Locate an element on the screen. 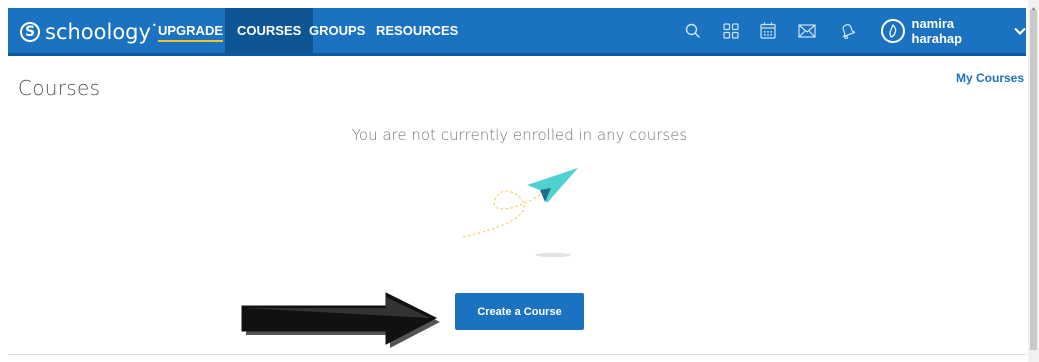 This screenshot has height=362, width=1039. nav-upgrade-label: UPGRADE is located at coordinates (191, 30).